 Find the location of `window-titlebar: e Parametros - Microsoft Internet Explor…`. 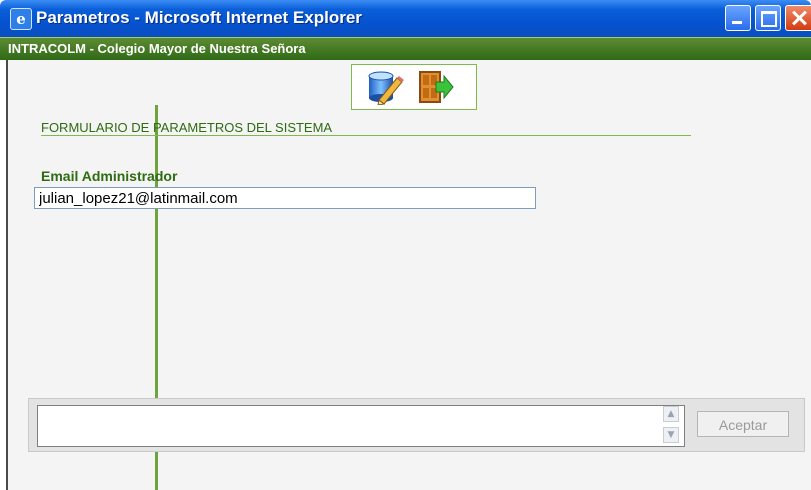

window-titlebar: e Parametros - Microsoft Internet Explor… is located at coordinates (405, 18).